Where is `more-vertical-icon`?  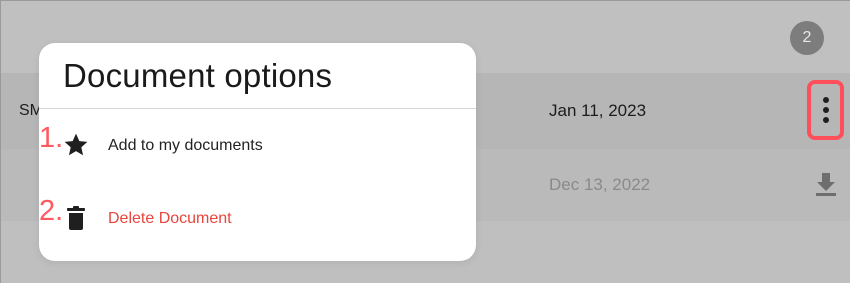 more-vertical-icon is located at coordinates (825, 100).